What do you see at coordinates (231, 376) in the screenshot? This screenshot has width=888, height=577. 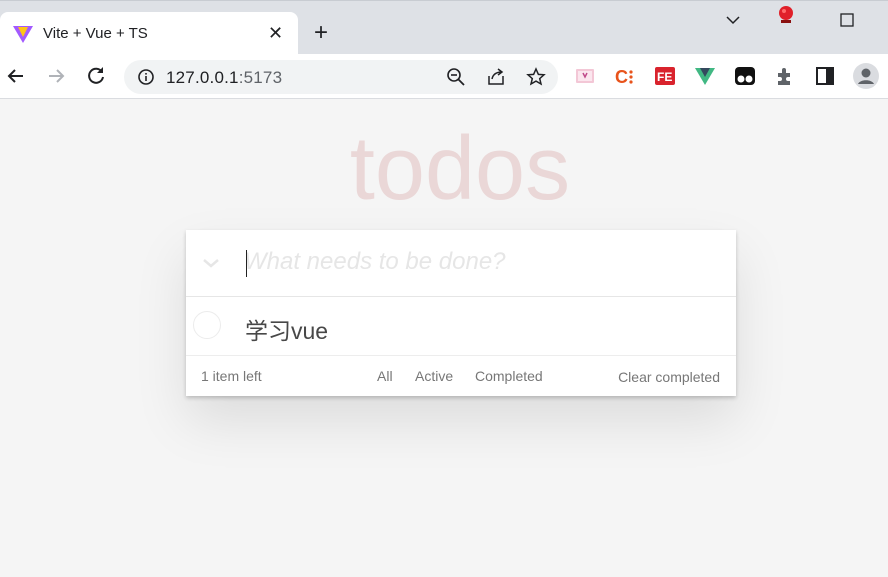 I see `items-left-count: 1 item left` at bounding box center [231, 376].